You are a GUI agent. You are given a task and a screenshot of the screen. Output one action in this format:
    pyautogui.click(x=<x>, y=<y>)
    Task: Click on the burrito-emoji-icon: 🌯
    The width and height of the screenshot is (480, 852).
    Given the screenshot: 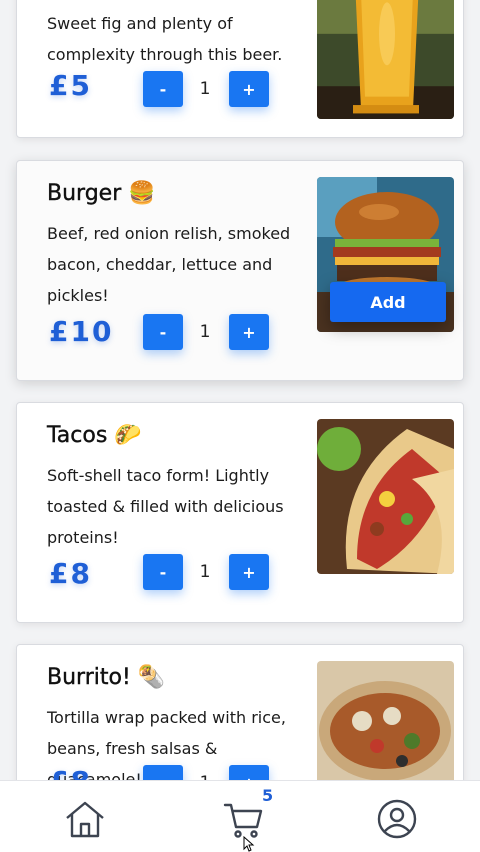 What is the action you would take?
    pyautogui.click(x=151, y=677)
    